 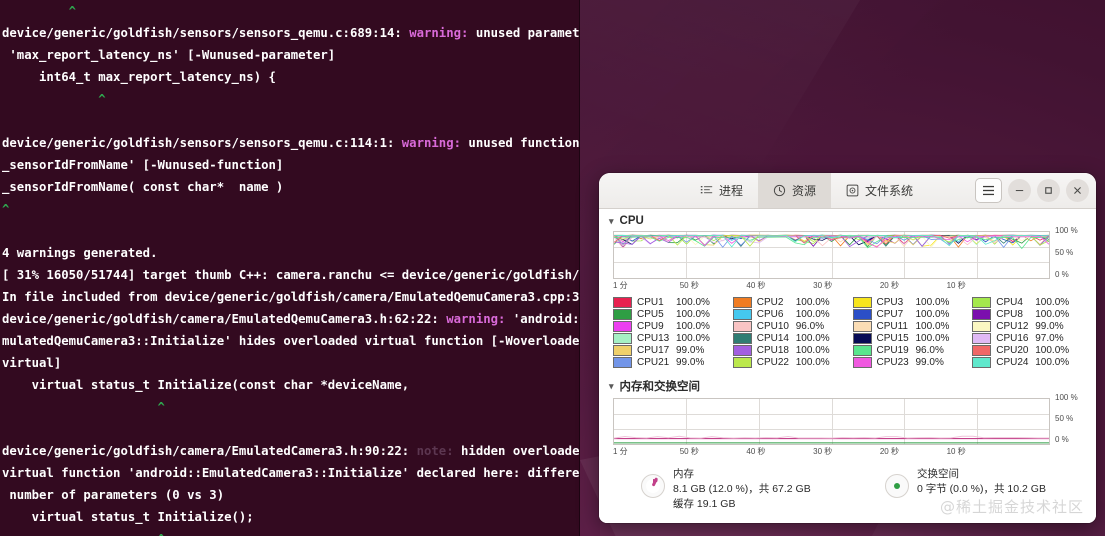 What do you see at coordinates (770, 314) in the screenshot?
I see `cpu-legend-name: CPU6` at bounding box center [770, 314].